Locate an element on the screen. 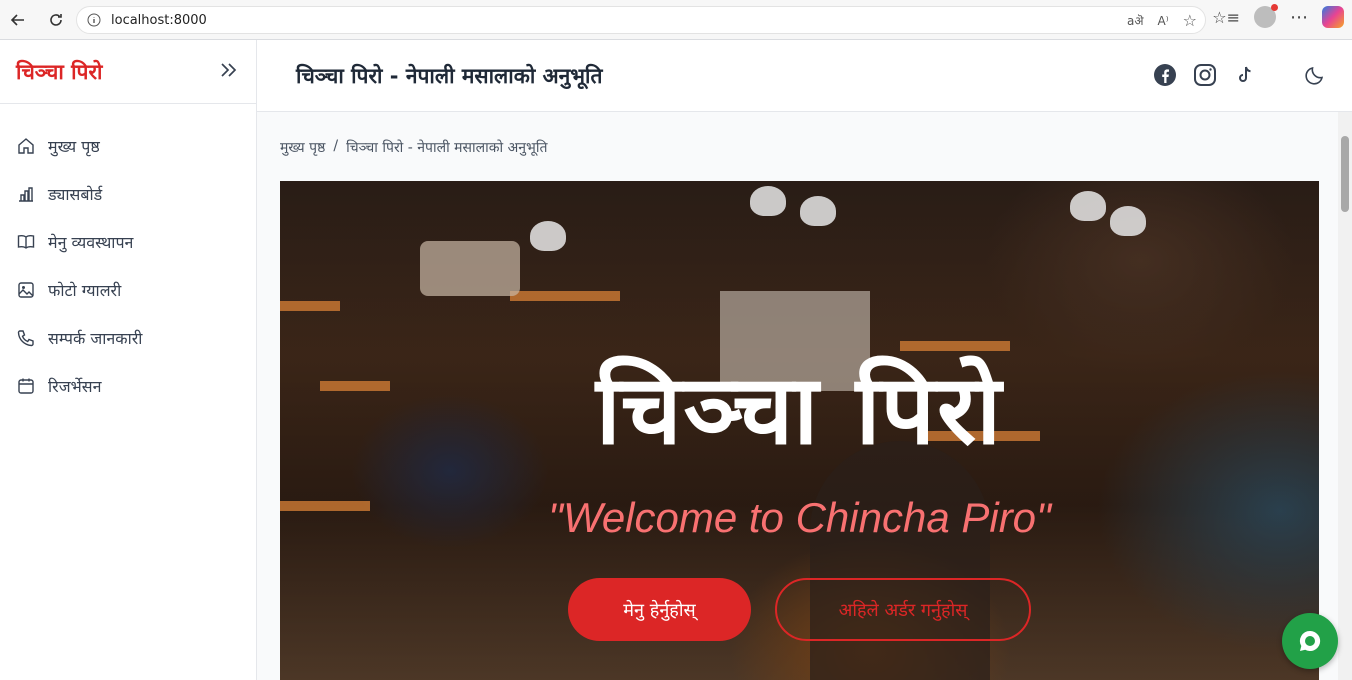 Image resolution: width=1352 pixels, height=680 pixels. sidebar-item-gallery: फोटो ग्यालरी is located at coordinates (128, 290).